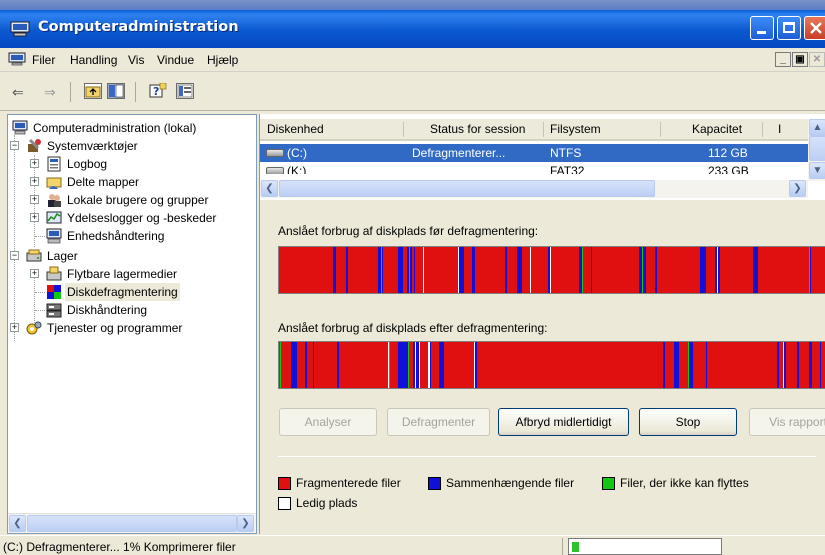 Image resolution: width=825 pixels, height=555 pixels. I want to click on event-viewer-icon, so click(54, 164).